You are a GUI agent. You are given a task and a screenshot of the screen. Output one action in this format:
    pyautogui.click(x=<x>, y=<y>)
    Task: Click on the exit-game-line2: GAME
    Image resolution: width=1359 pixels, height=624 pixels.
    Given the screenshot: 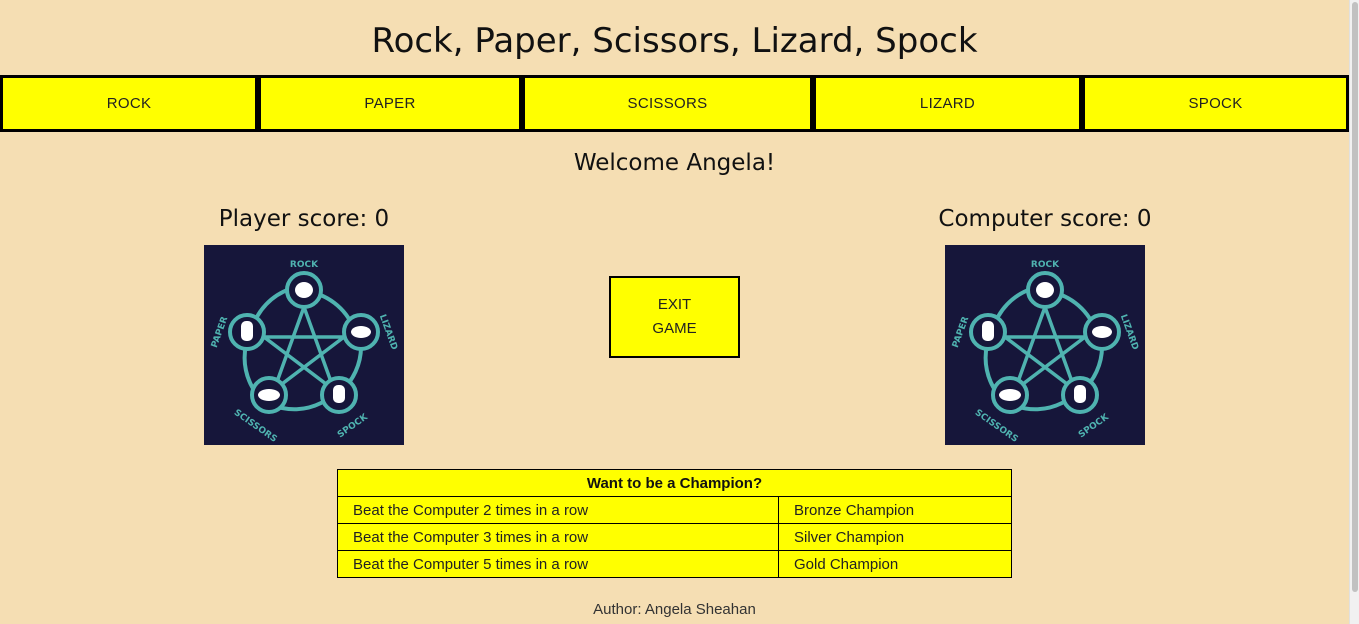 What is the action you would take?
    pyautogui.click(x=674, y=328)
    